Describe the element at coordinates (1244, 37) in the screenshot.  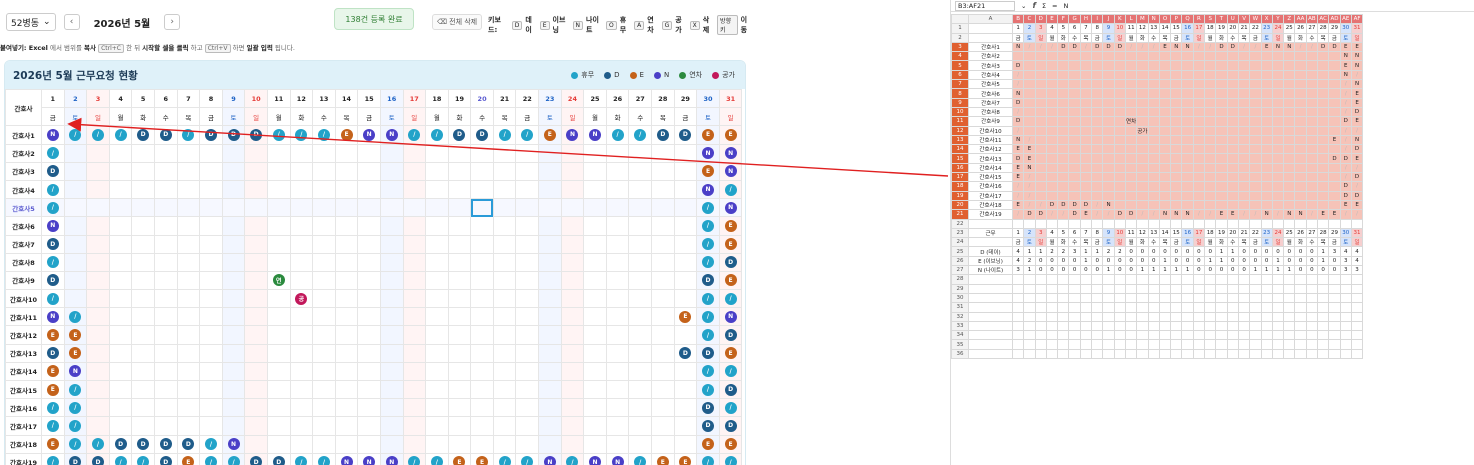
I see `sheet-cell: 목` at that location.